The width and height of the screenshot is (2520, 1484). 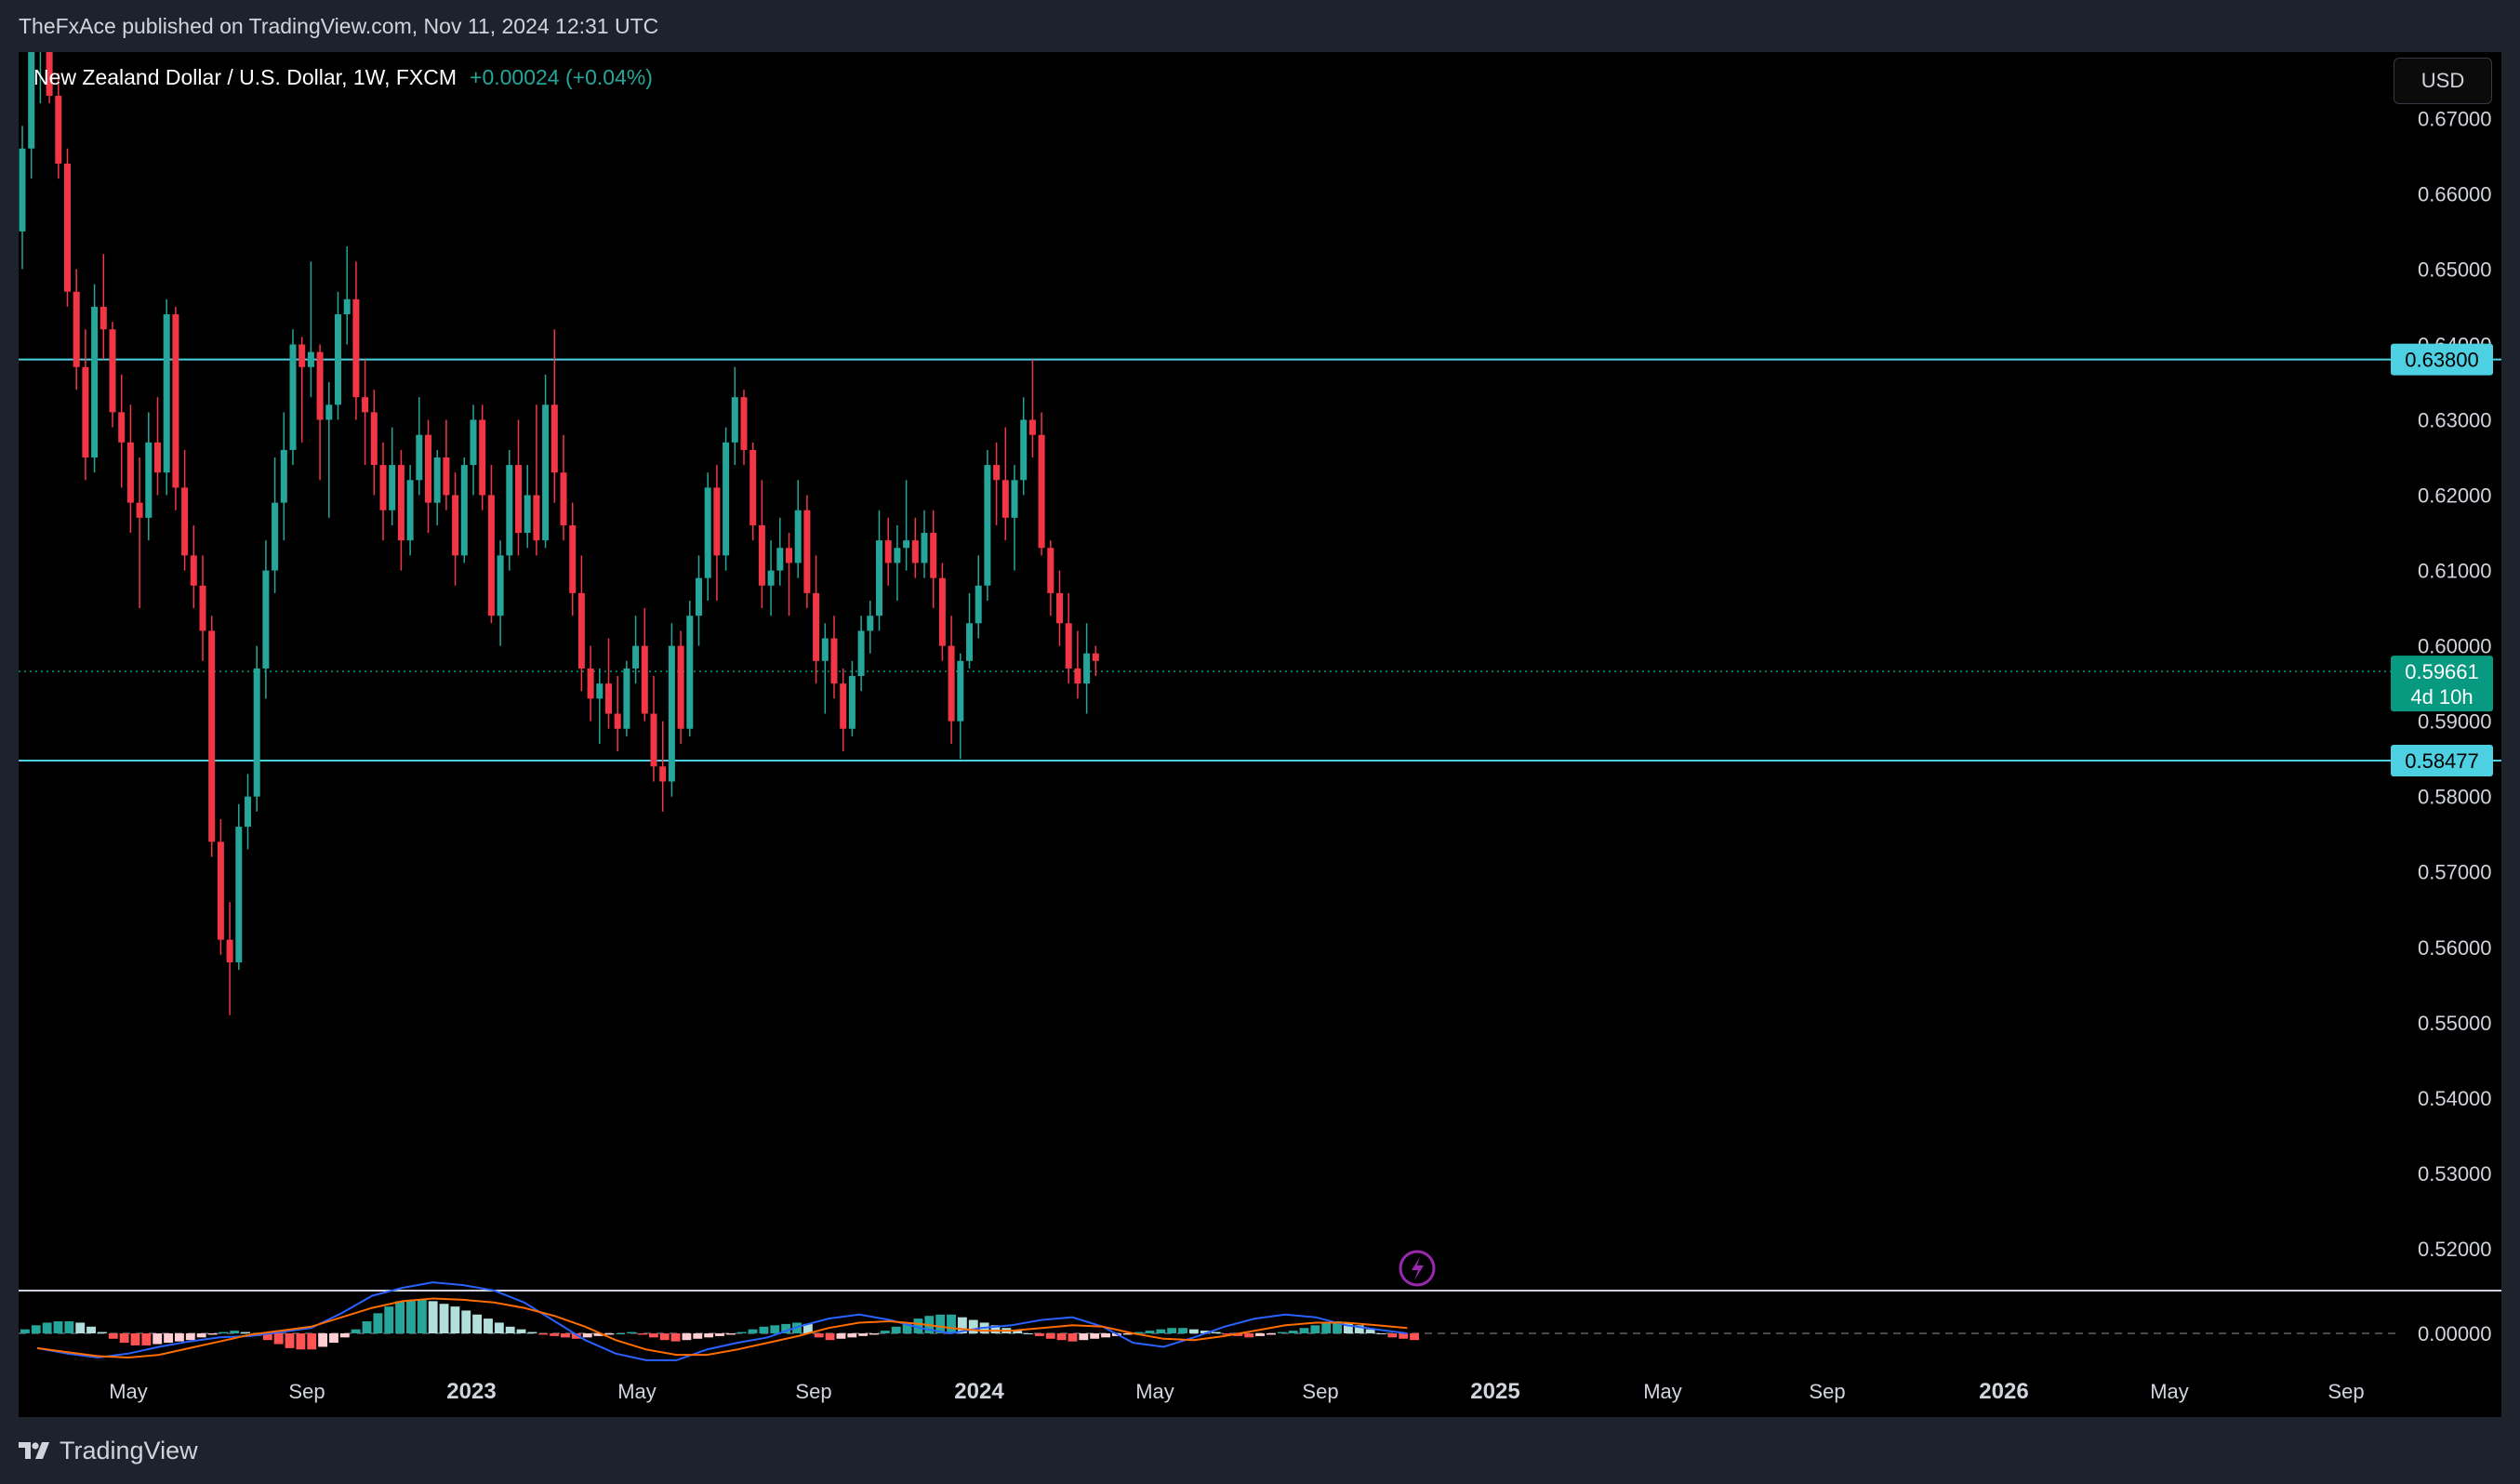 I want to click on y-tick-label: 0.60000, so click(x=2455, y=646).